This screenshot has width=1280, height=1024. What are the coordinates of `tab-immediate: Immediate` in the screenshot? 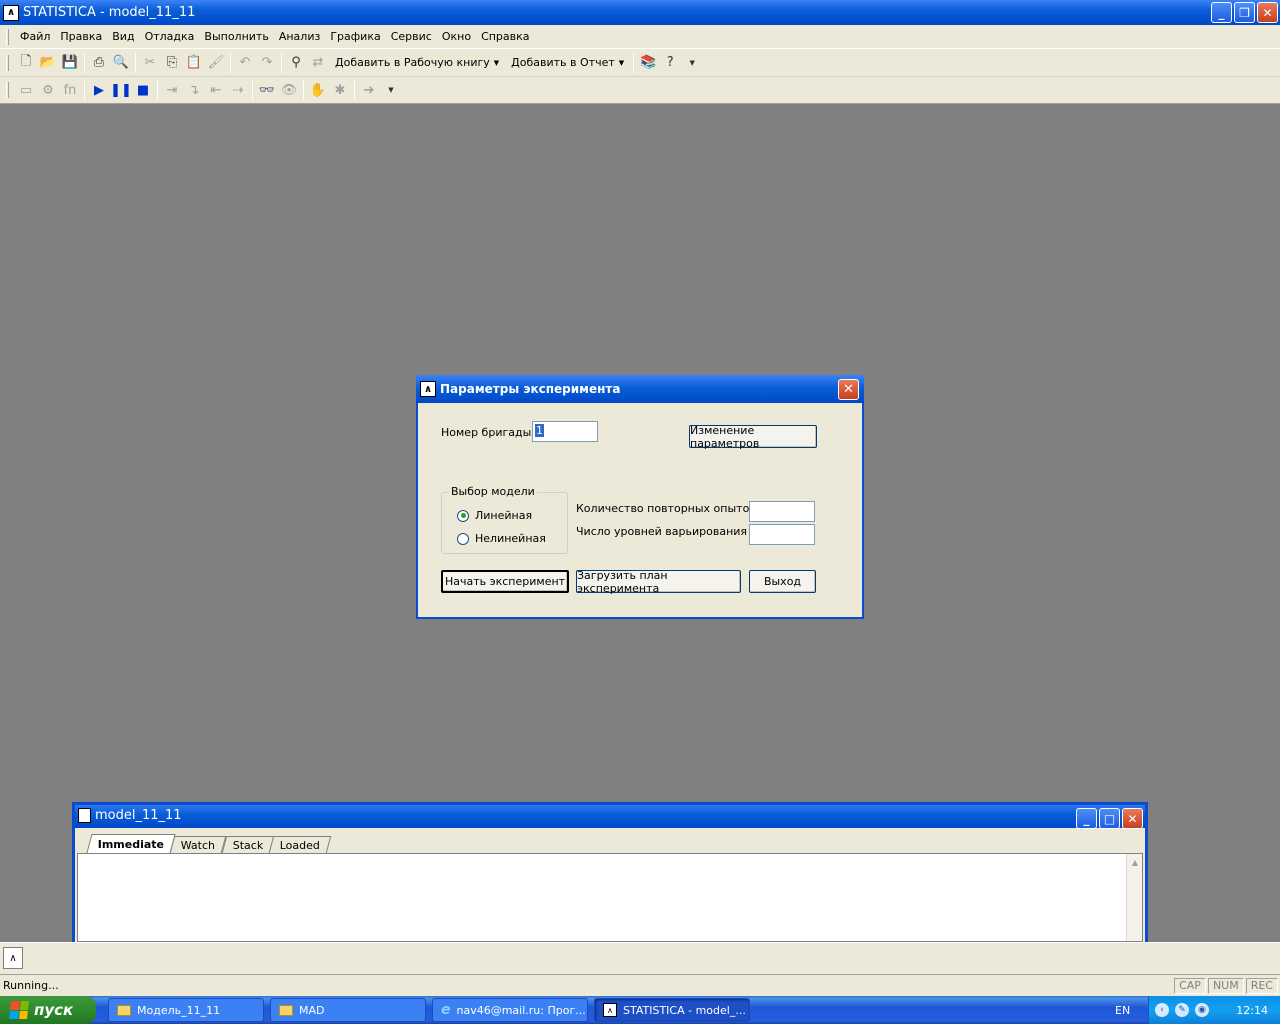 It's located at (131, 843).